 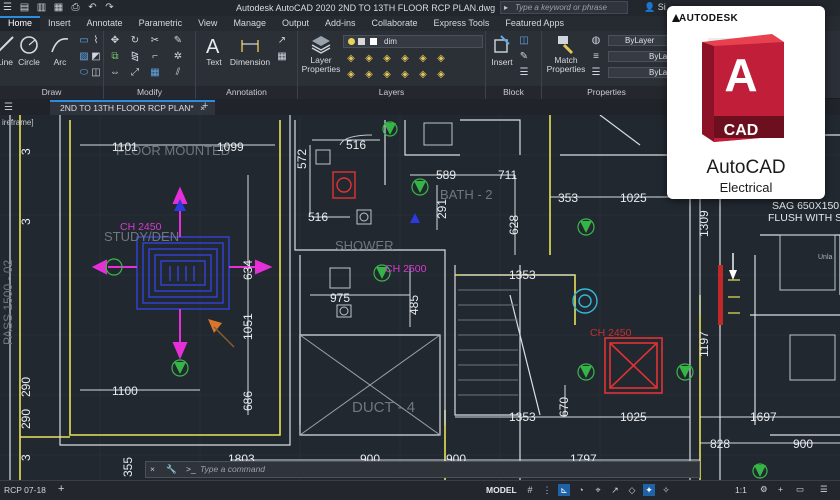 I want to click on fillet-icon: ⌐, so click(x=155, y=57).